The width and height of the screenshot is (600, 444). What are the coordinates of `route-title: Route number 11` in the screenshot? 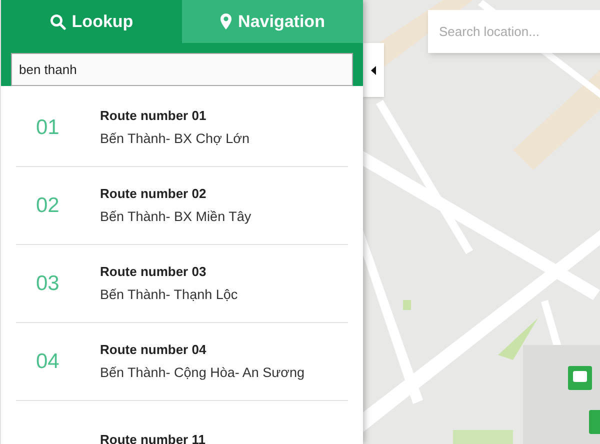 It's located at (153, 437).